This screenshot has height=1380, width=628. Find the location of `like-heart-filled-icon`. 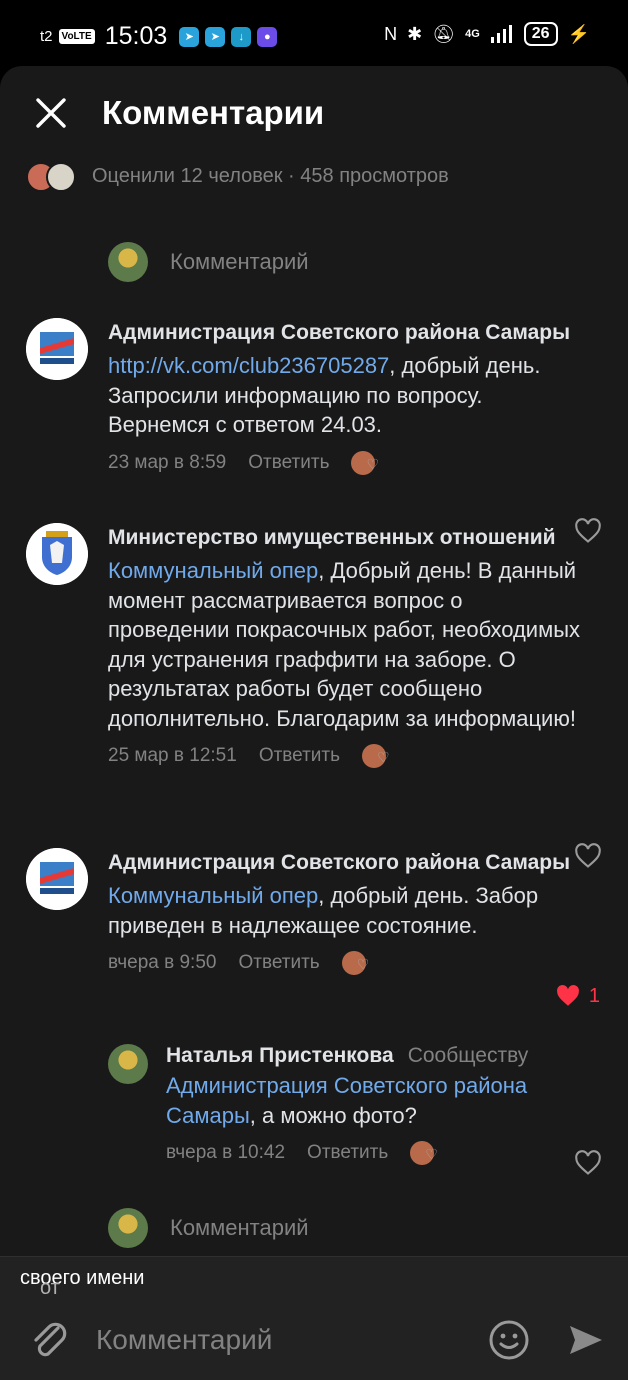

like-heart-filled-icon is located at coordinates (567, 995).